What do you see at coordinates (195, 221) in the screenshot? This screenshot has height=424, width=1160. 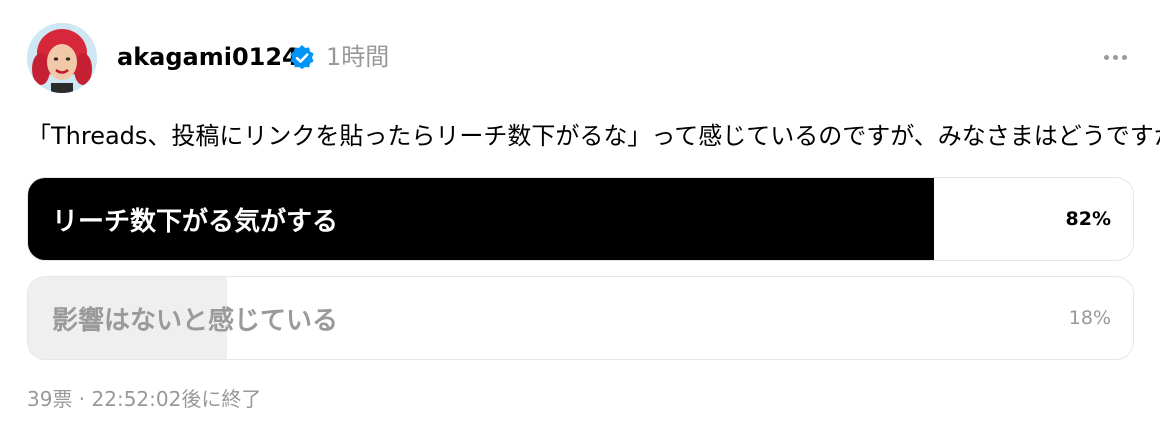 I see `poll-option-1-label: リーチ数下がる気がする` at bounding box center [195, 221].